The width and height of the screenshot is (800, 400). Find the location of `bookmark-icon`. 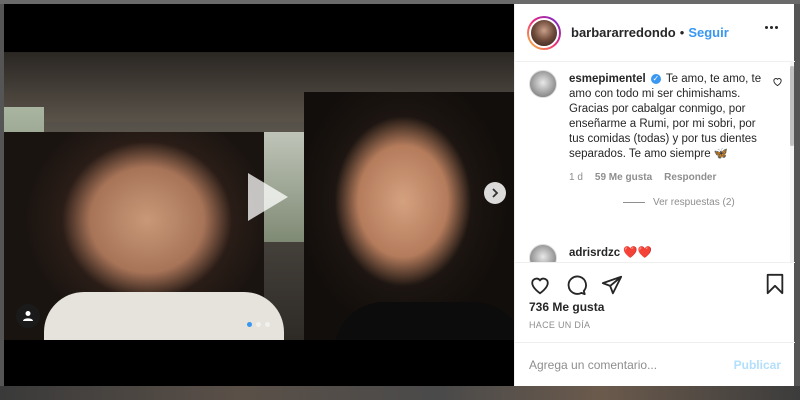

bookmark-icon is located at coordinates (775, 284).